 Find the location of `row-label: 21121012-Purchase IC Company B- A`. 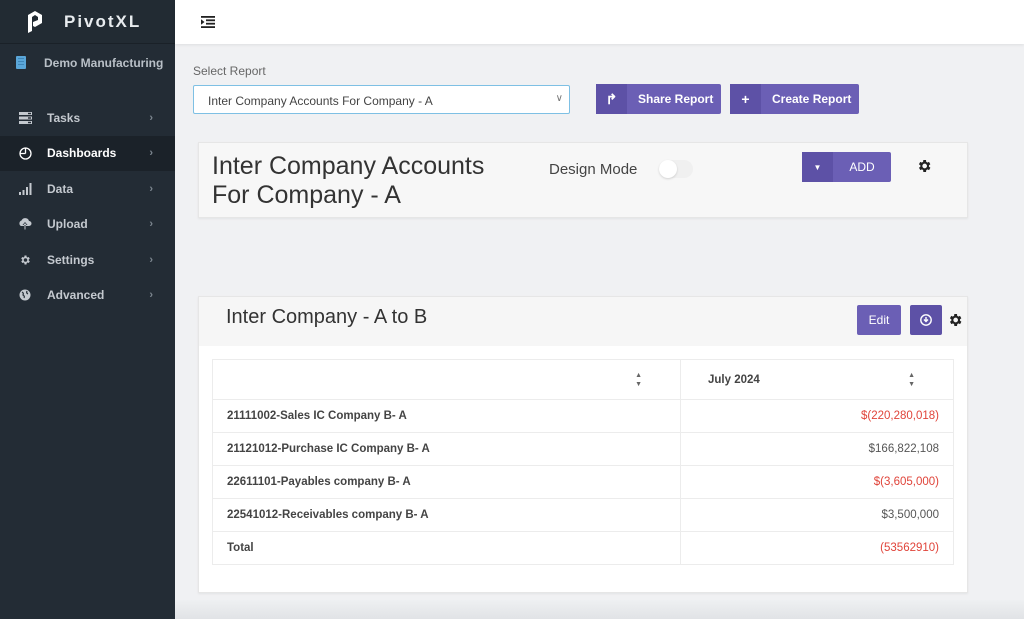

row-label: 21121012-Purchase IC Company B- A is located at coordinates (446, 449).